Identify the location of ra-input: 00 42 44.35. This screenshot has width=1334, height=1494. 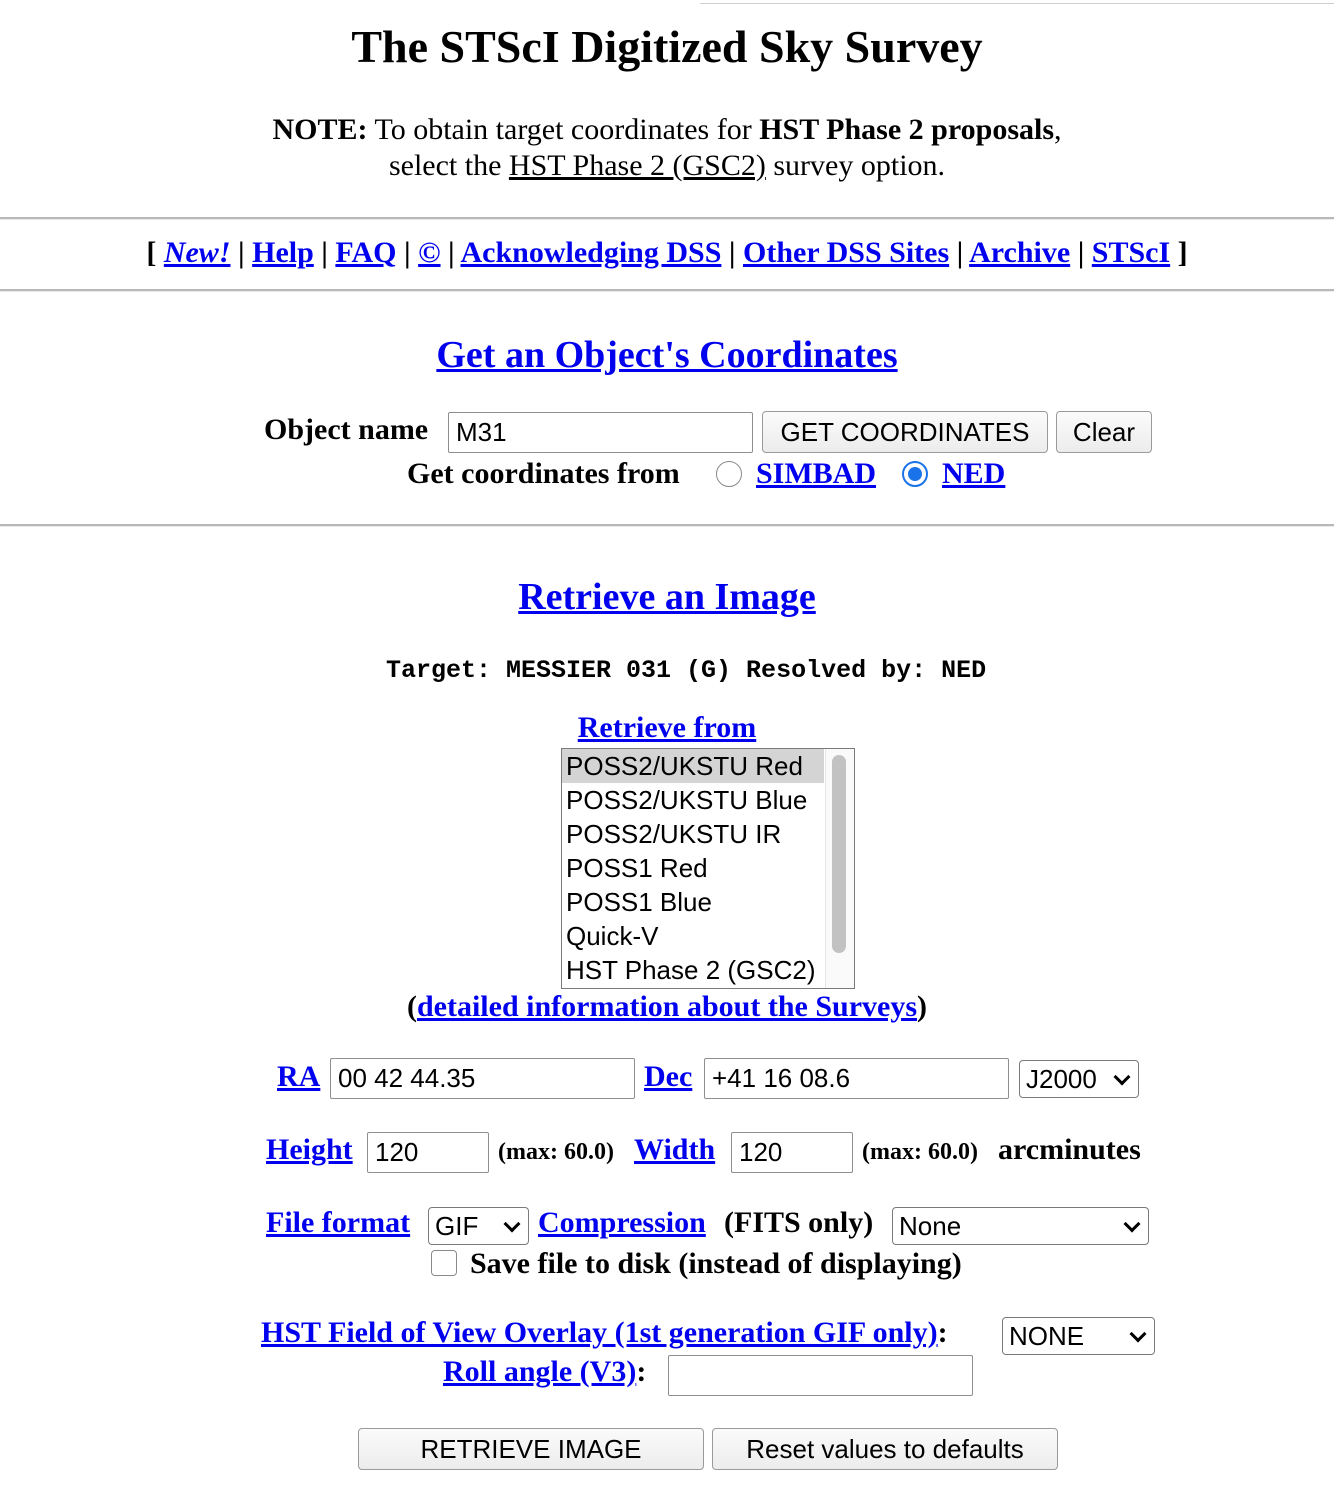
(482, 1078).